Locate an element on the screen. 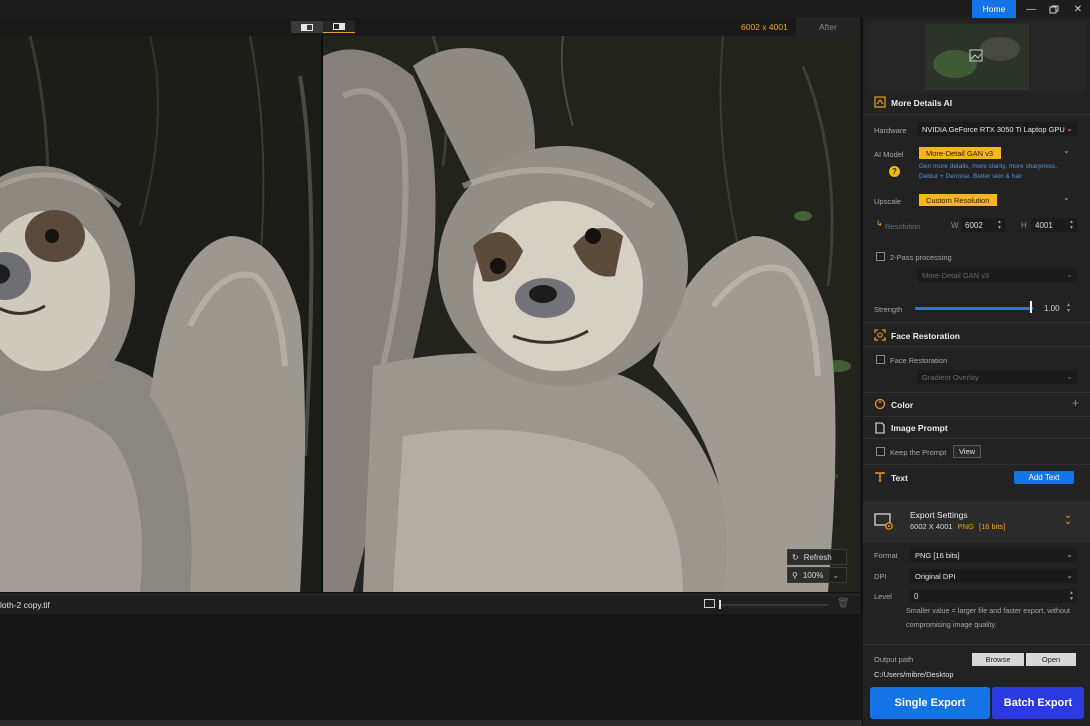  strength-label: Strength is located at coordinates (888, 309).